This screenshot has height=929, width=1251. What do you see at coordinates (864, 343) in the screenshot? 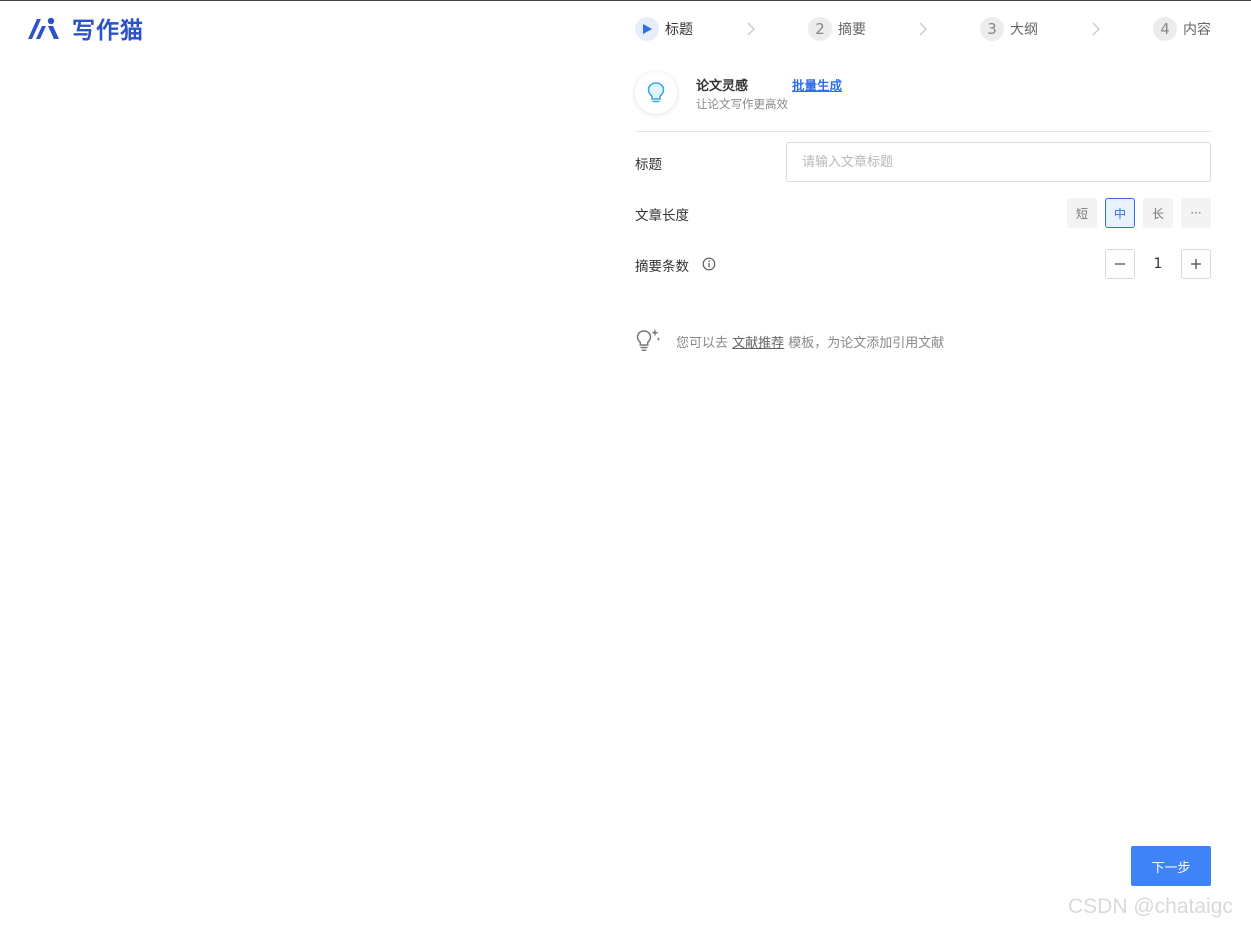
I see `hint-suffix: 模板，为论文添加引用文献` at bounding box center [864, 343].